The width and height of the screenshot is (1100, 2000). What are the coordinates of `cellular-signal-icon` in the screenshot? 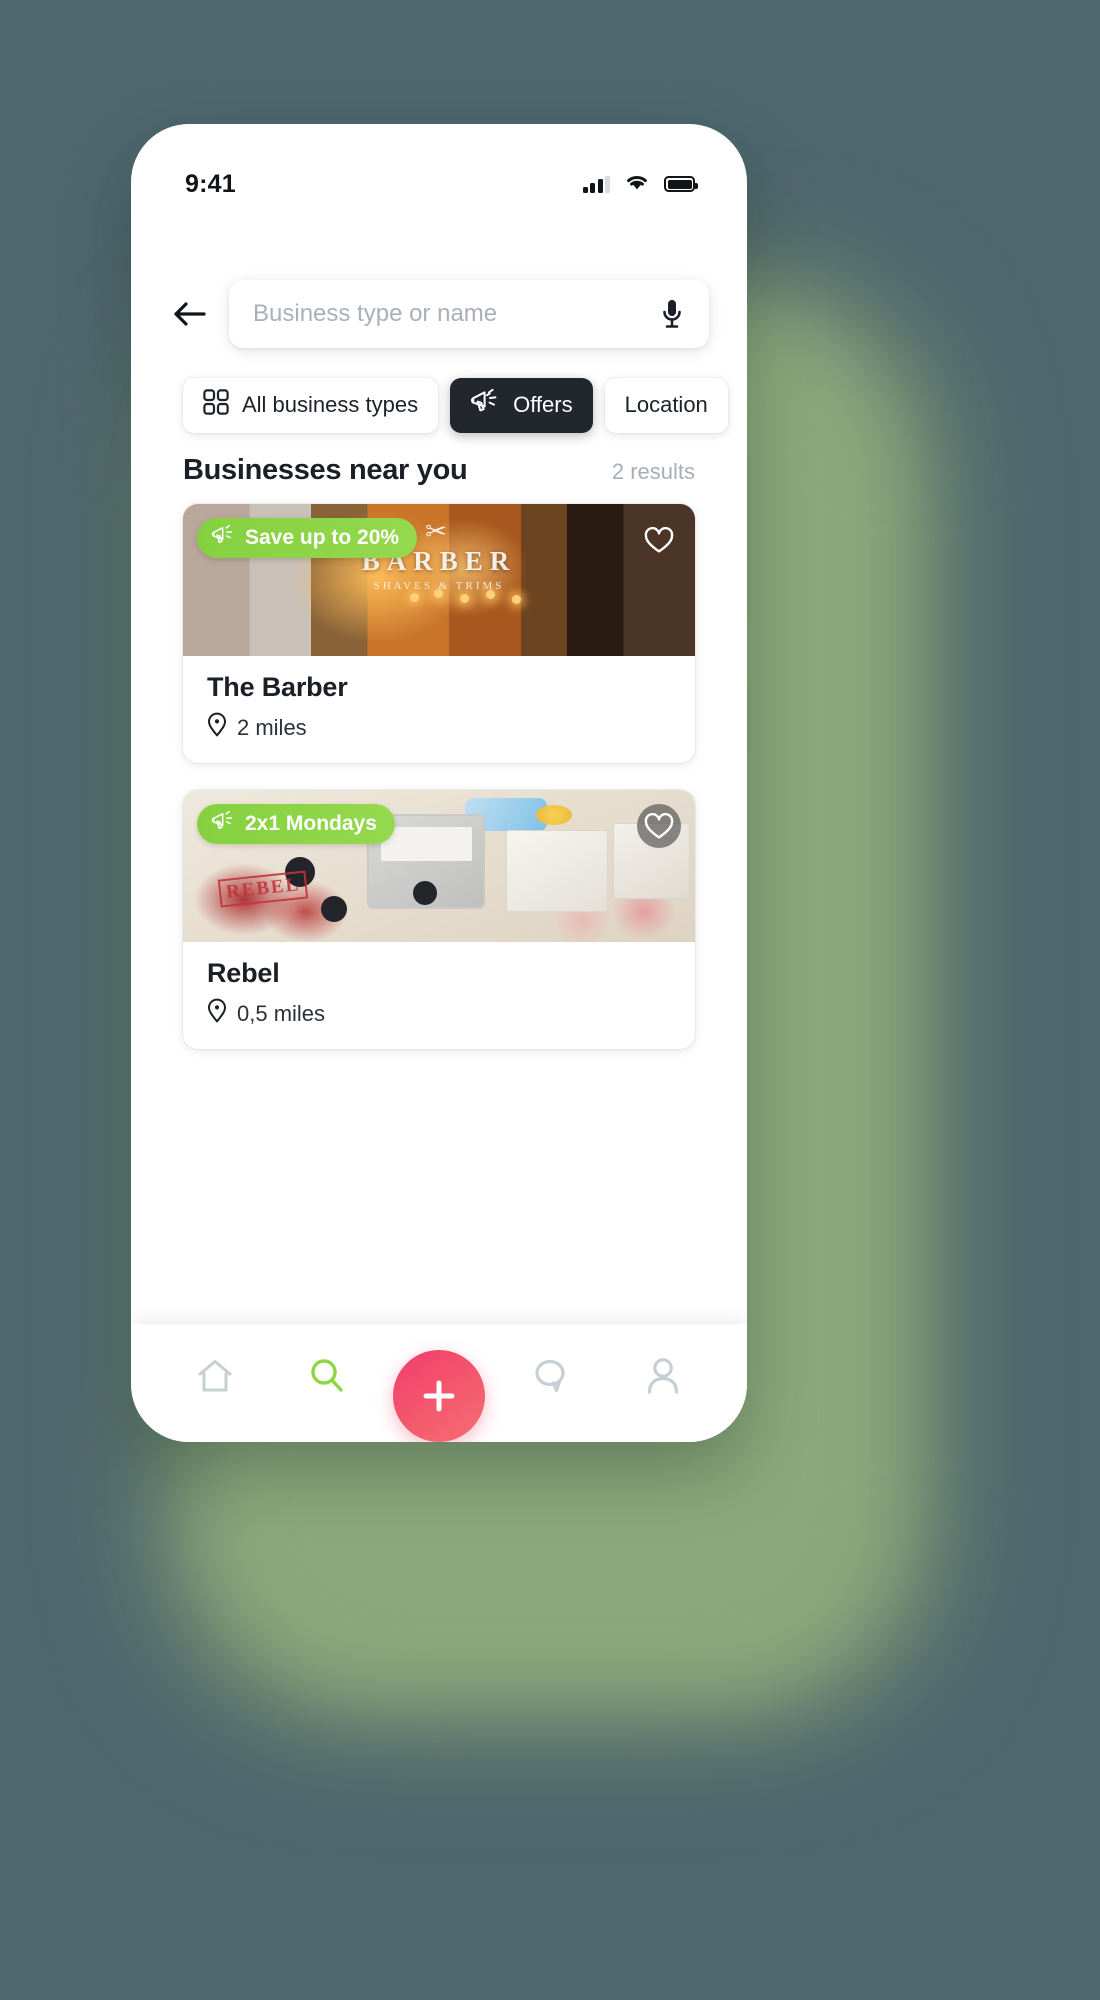 It's located at (596, 184).